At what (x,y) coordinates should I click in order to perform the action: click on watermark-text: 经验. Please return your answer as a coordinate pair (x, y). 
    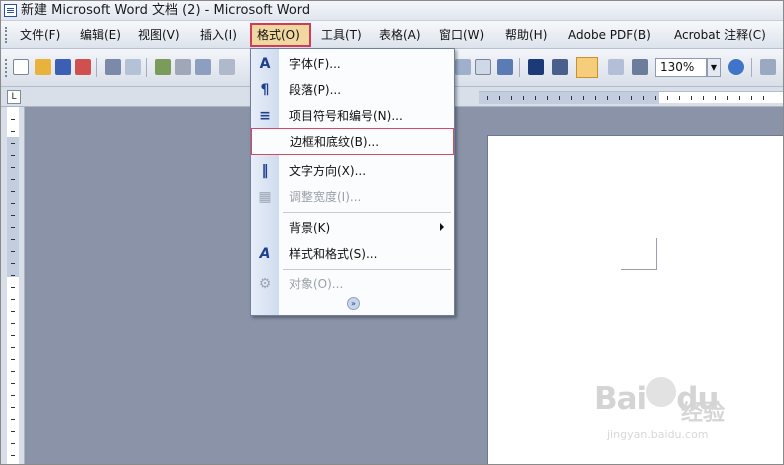
    Looking at the image, I should click on (703, 413).